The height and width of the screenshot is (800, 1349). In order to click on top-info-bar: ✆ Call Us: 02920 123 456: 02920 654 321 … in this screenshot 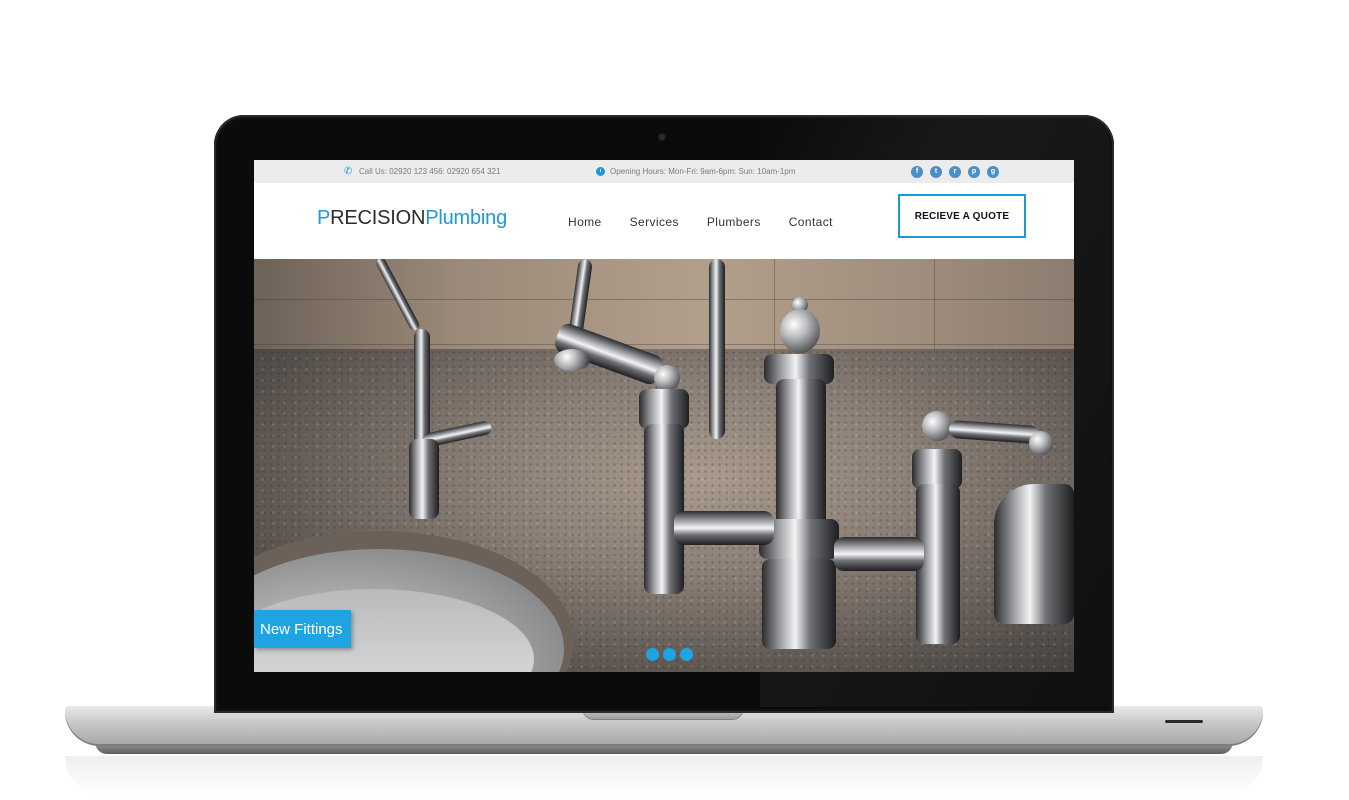, I will do `click(664, 171)`.